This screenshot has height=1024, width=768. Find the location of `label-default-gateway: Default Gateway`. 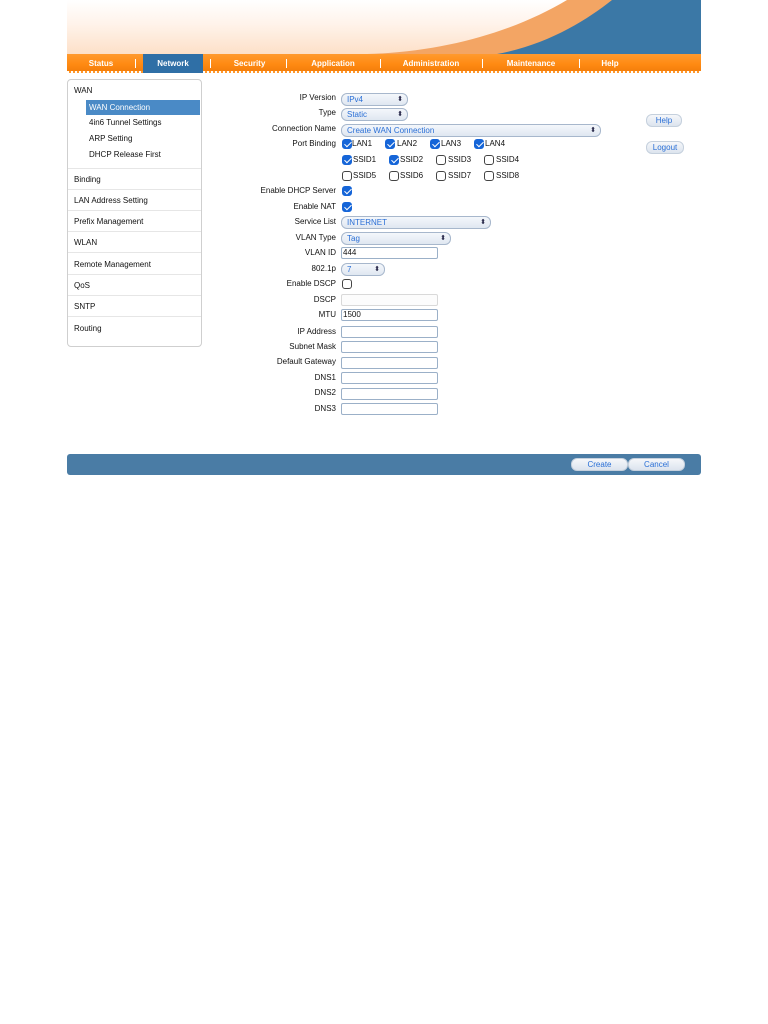

label-default-gateway: Default Gateway is located at coordinates (306, 361).